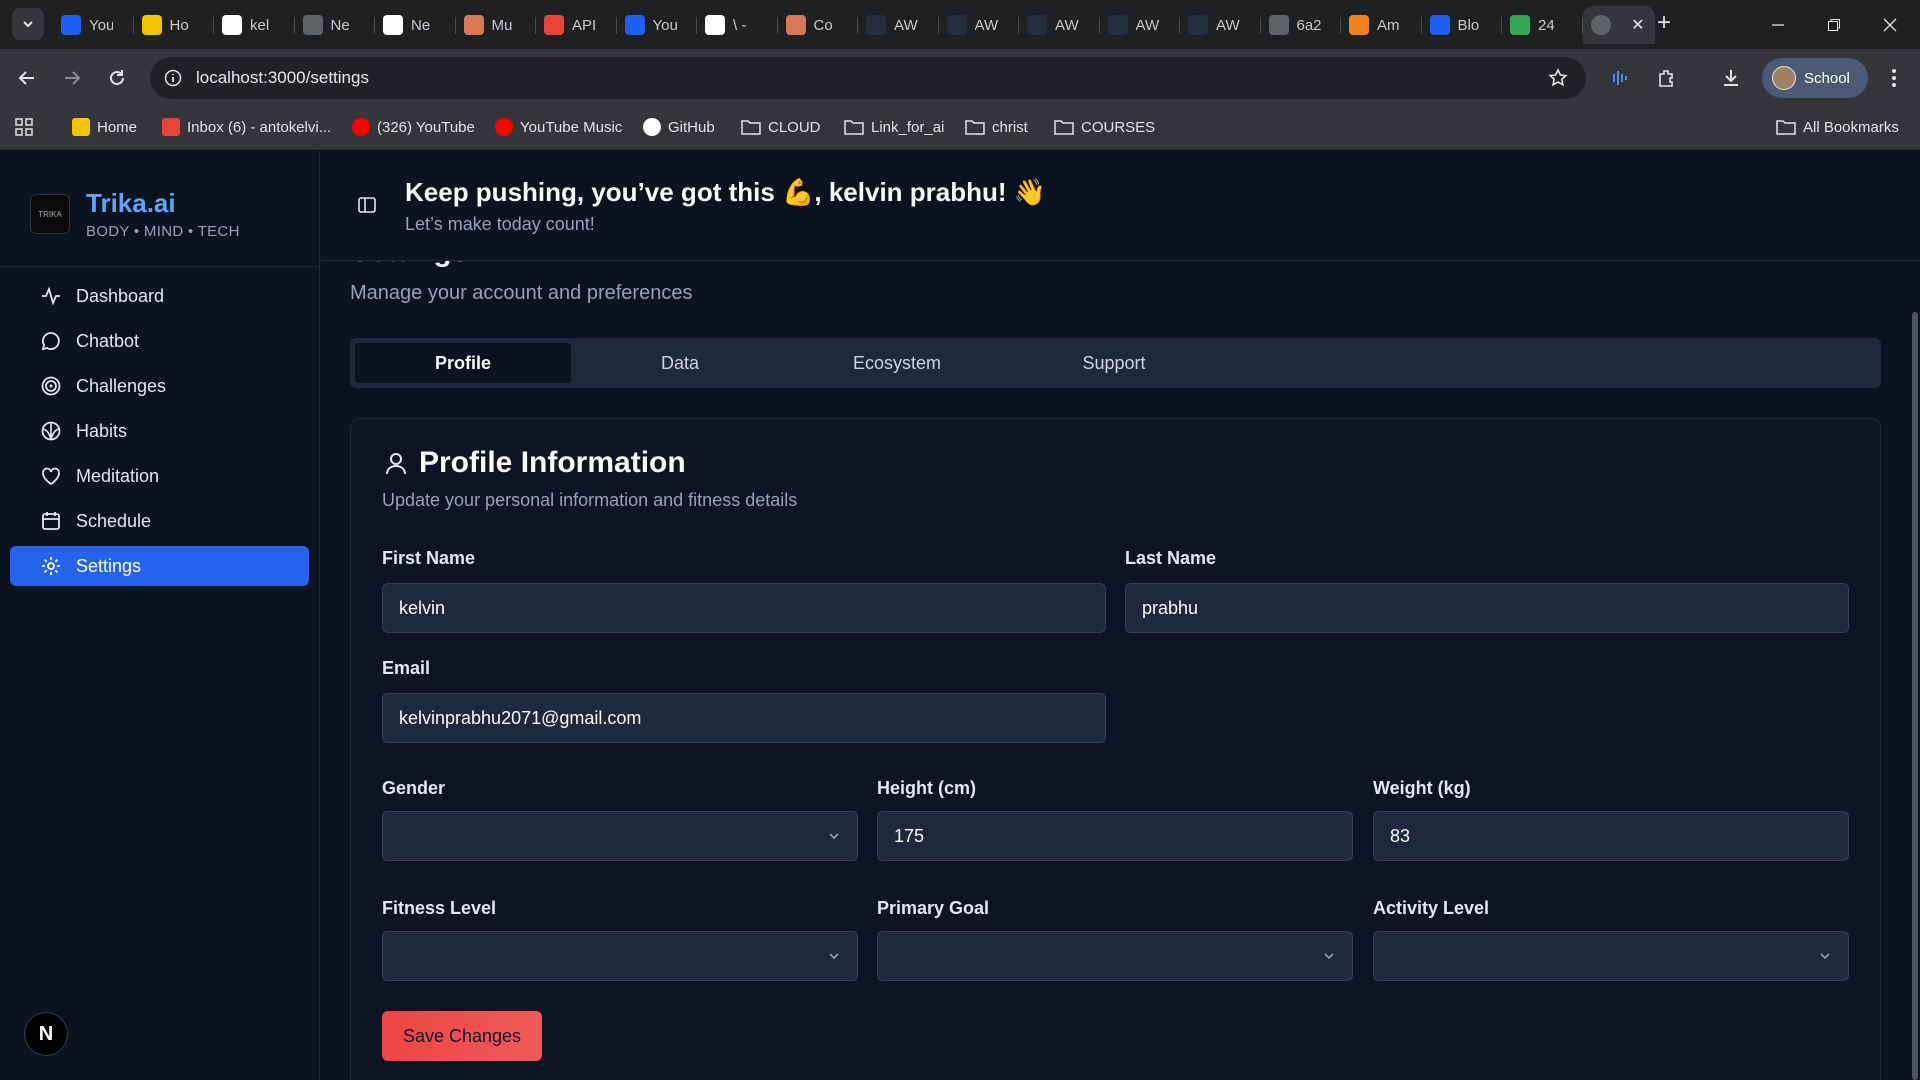 Image resolution: width=1920 pixels, height=1080 pixels. I want to click on gender-select, so click(620, 836).